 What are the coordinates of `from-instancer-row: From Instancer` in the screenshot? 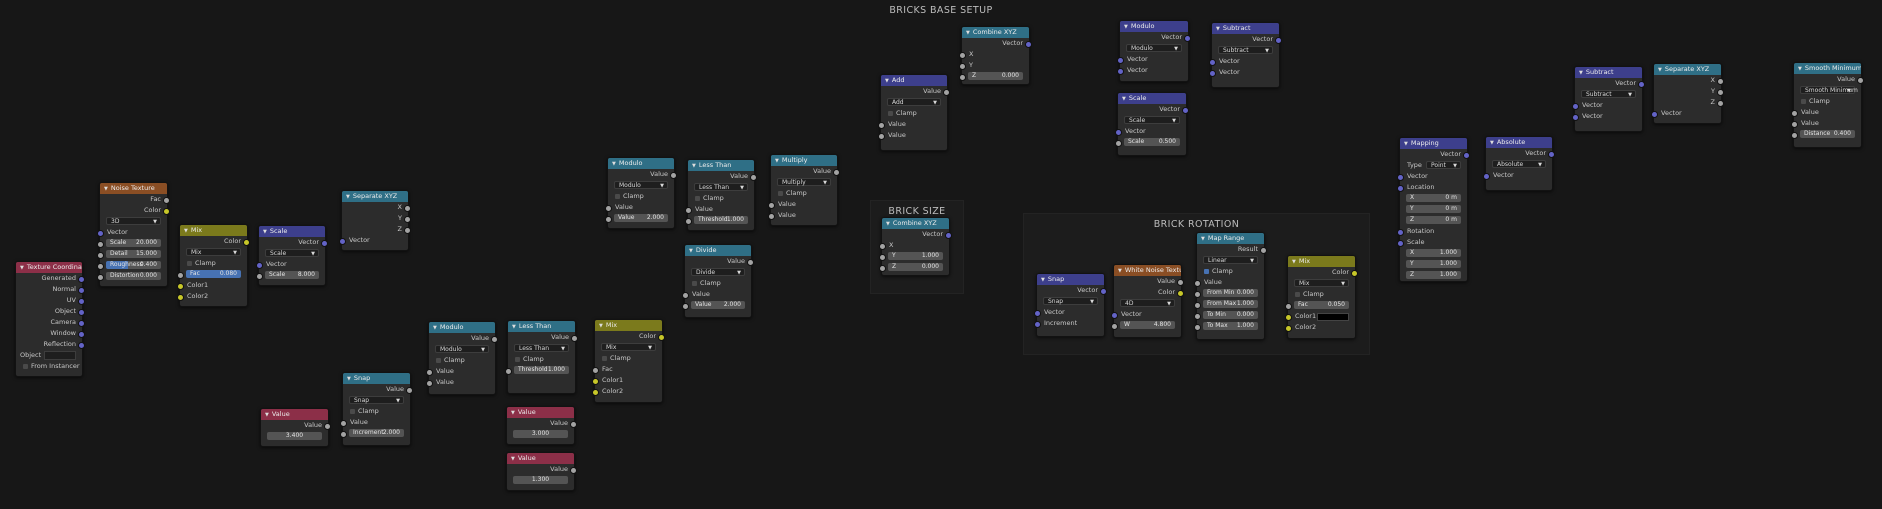 It's located at (49, 366).